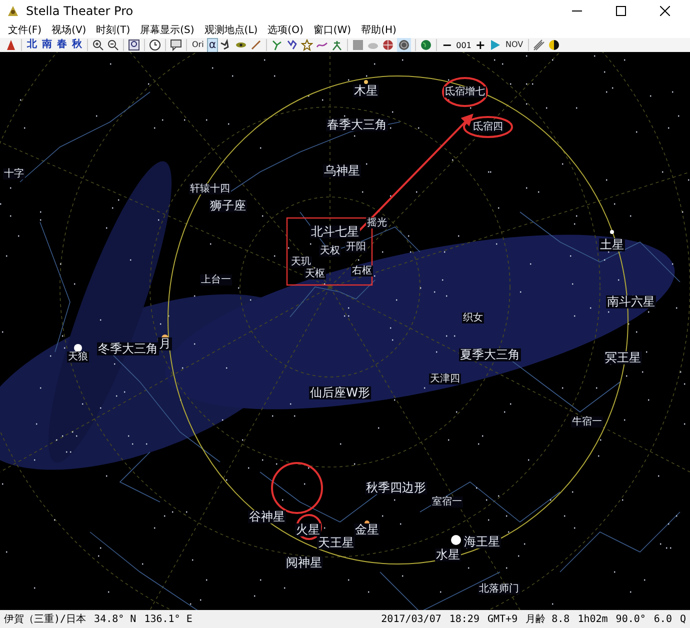 The width and height of the screenshot is (690, 628). I want to click on asterism-label: 夏季大三角, so click(490, 355).